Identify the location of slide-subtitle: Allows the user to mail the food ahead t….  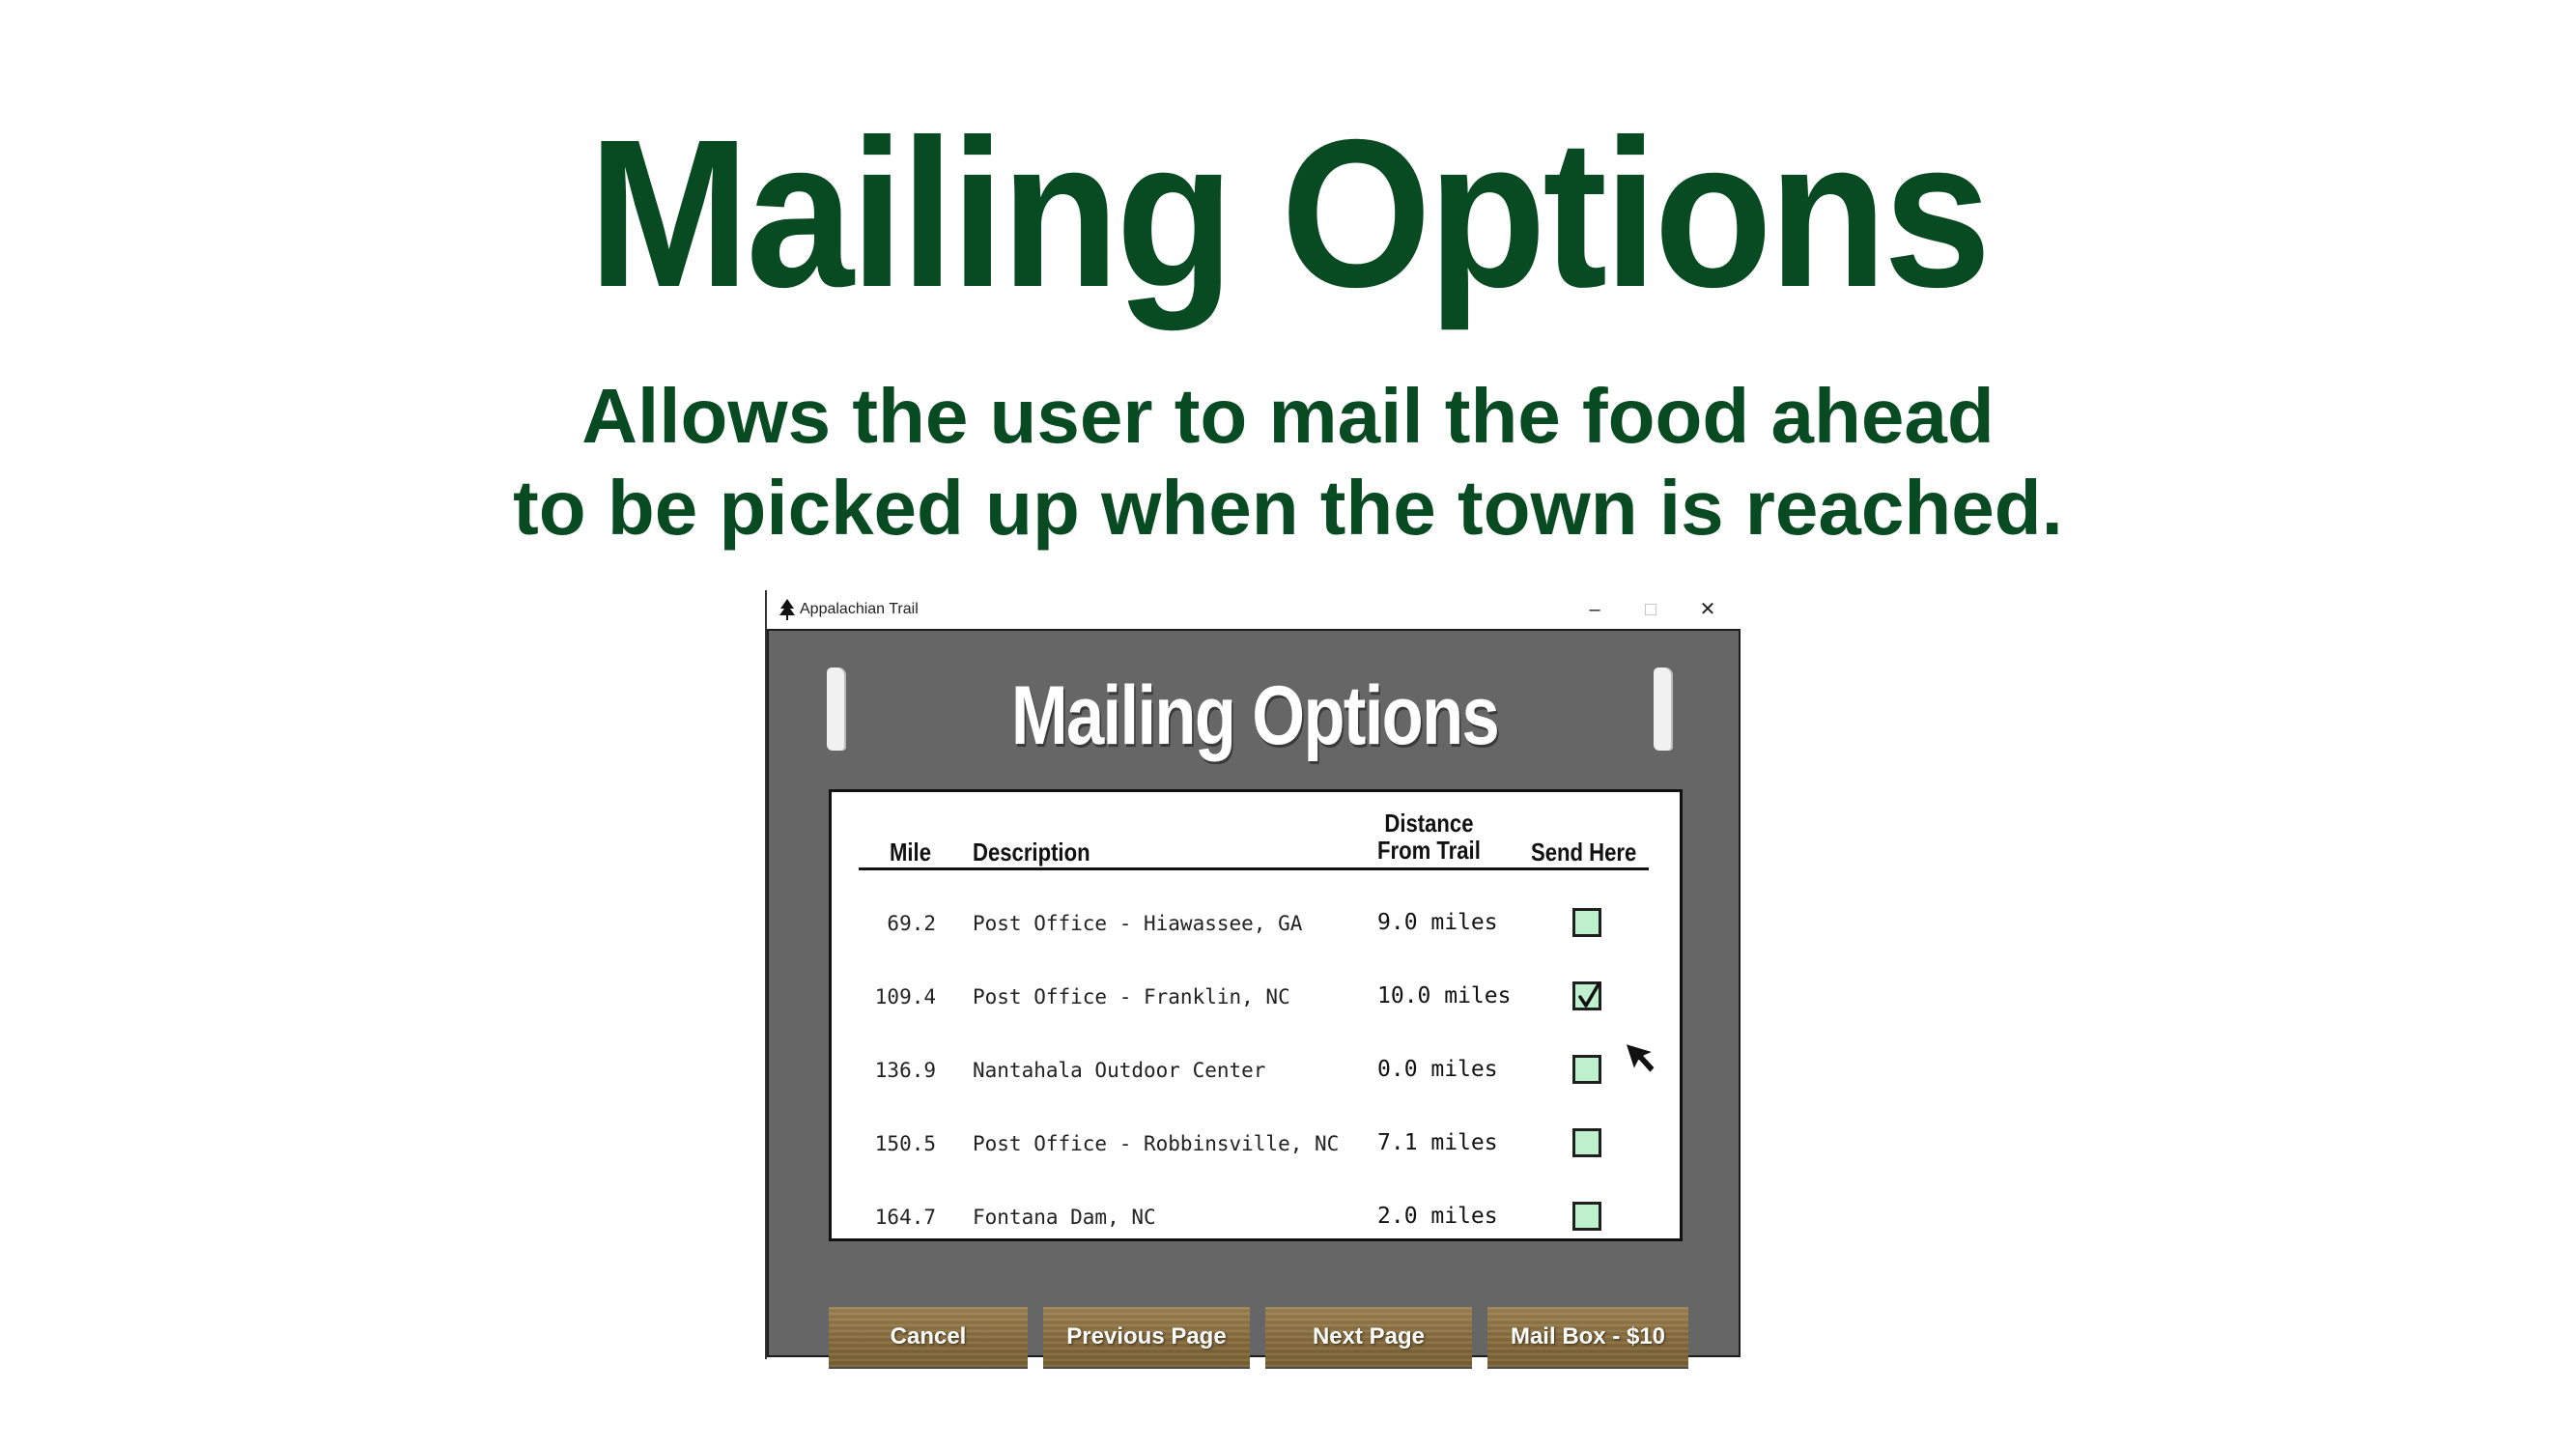
(1288, 462).